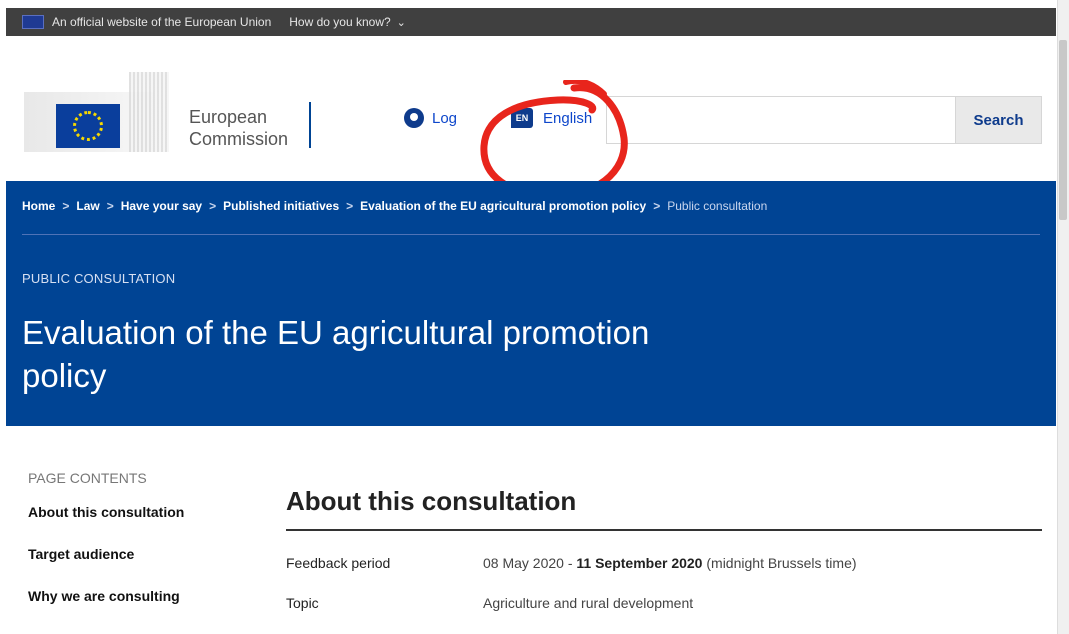 This screenshot has height=634, width=1069. I want to click on login-link: Log, so click(430, 118).